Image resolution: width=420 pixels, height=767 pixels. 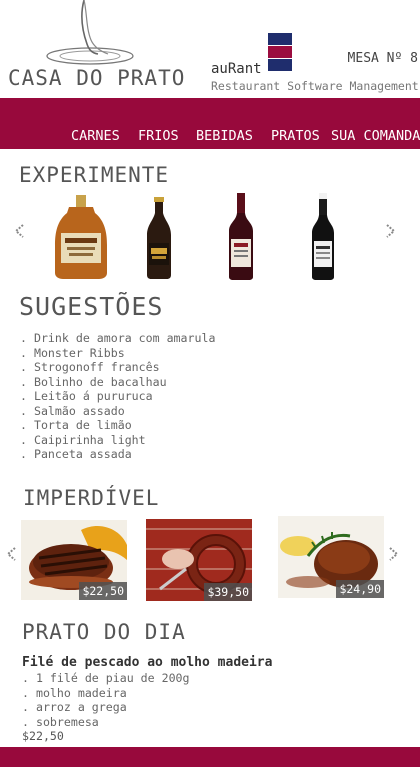 I want to click on section-title-imperdivel: IMPERDÍVEL, so click(x=91, y=498).